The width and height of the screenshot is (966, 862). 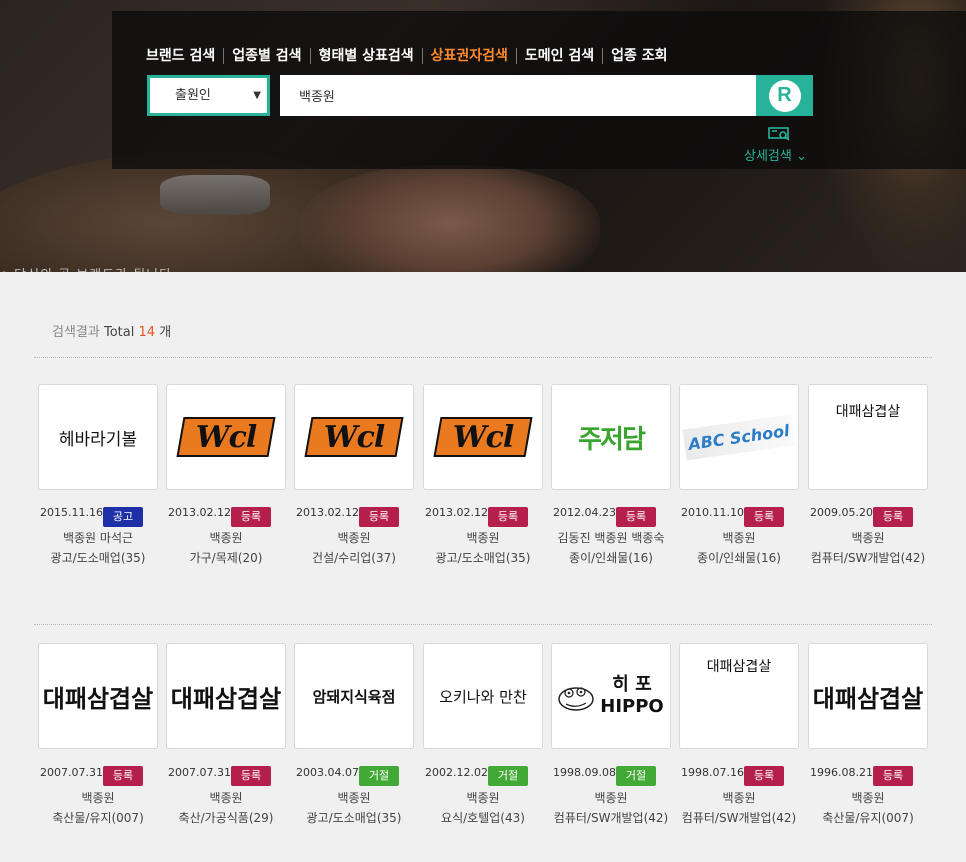 What do you see at coordinates (71, 512) in the screenshot?
I see `card-date: 2015.11.16` at bounding box center [71, 512].